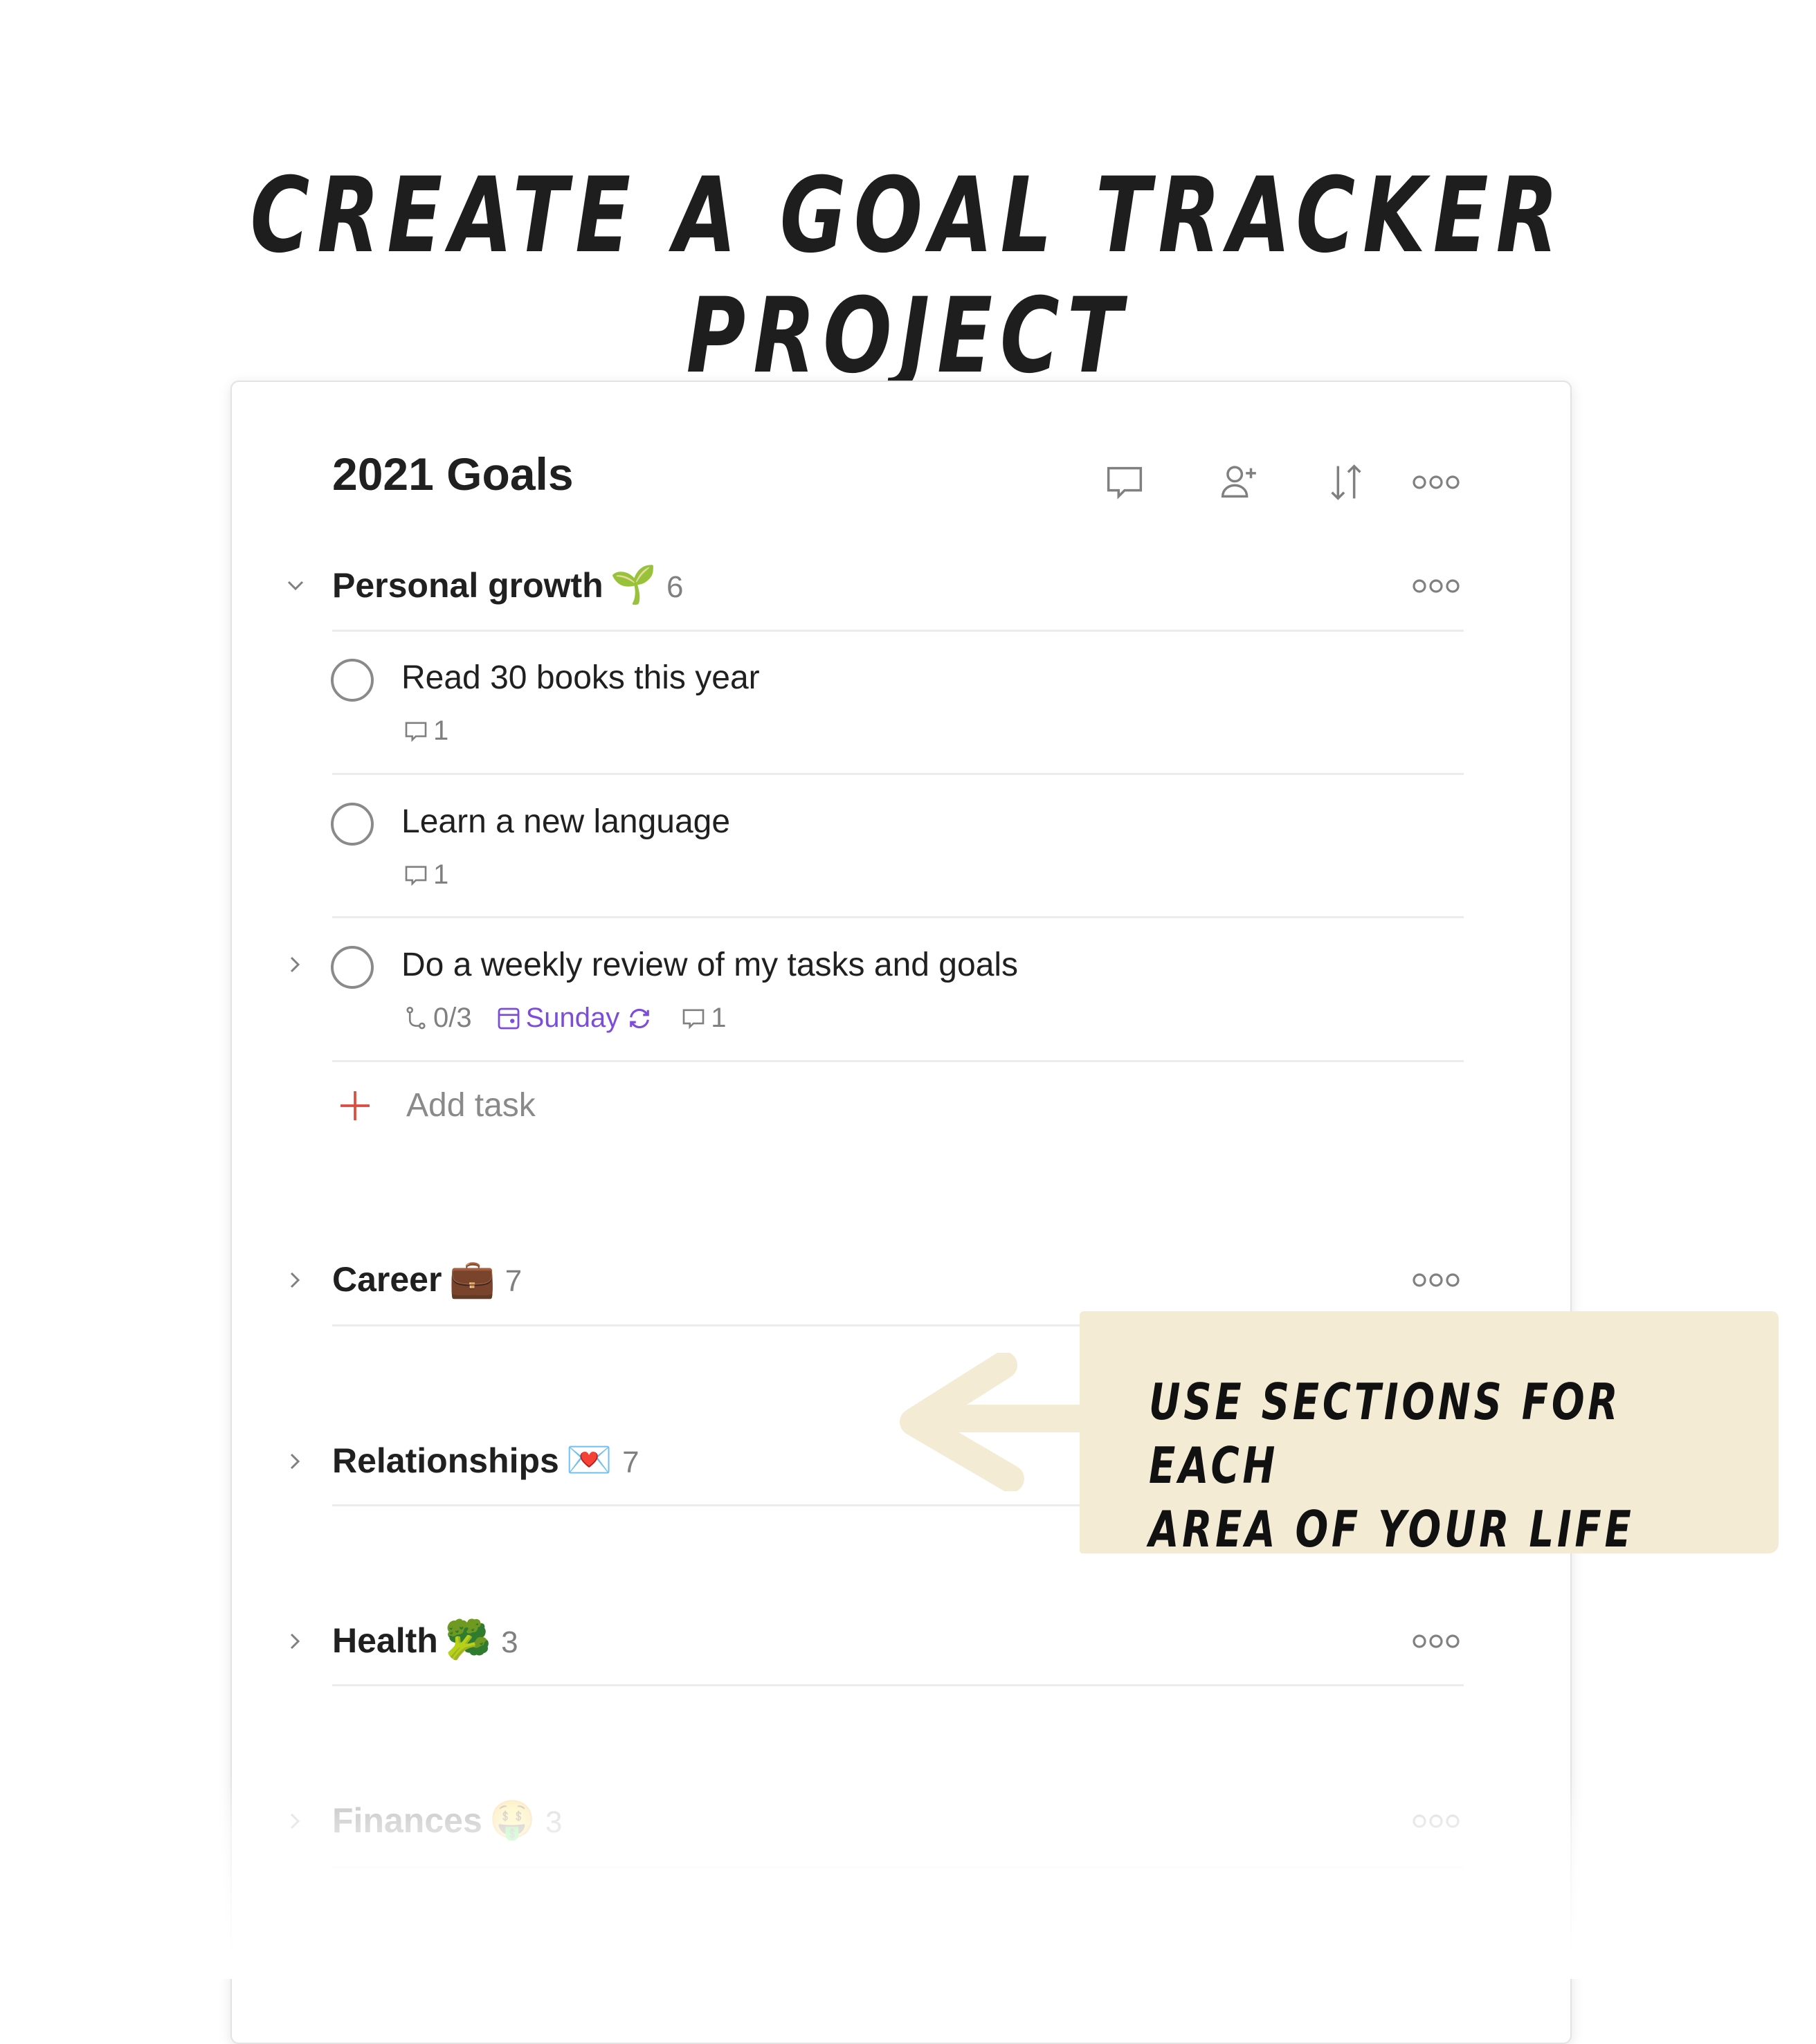 The image size is (1816, 2044). What do you see at coordinates (580, 678) in the screenshot?
I see `task-title: Read 30 books this year` at bounding box center [580, 678].